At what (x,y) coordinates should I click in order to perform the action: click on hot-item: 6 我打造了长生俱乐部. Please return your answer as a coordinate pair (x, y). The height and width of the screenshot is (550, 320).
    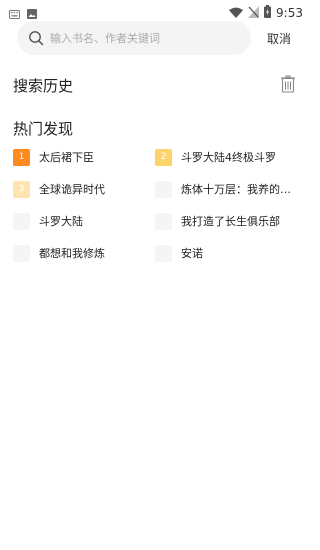
    Looking at the image, I should click on (217, 221).